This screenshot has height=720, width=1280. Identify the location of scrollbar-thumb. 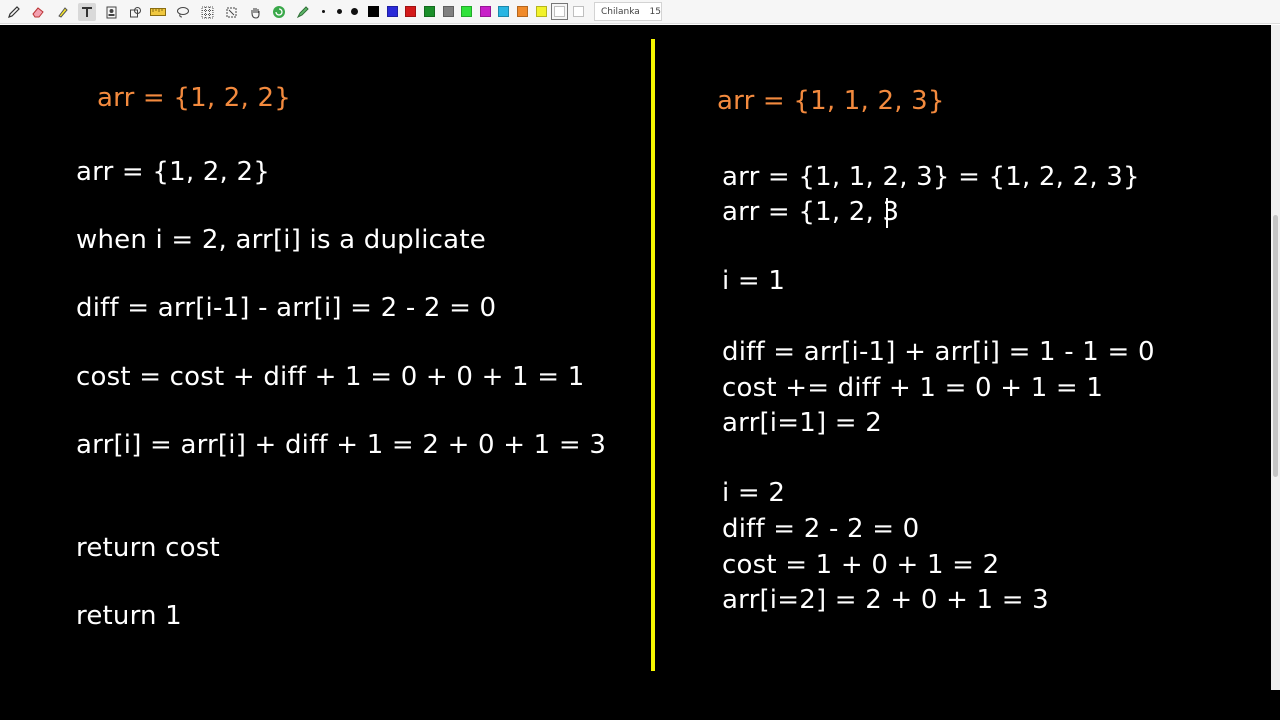
(1275, 346).